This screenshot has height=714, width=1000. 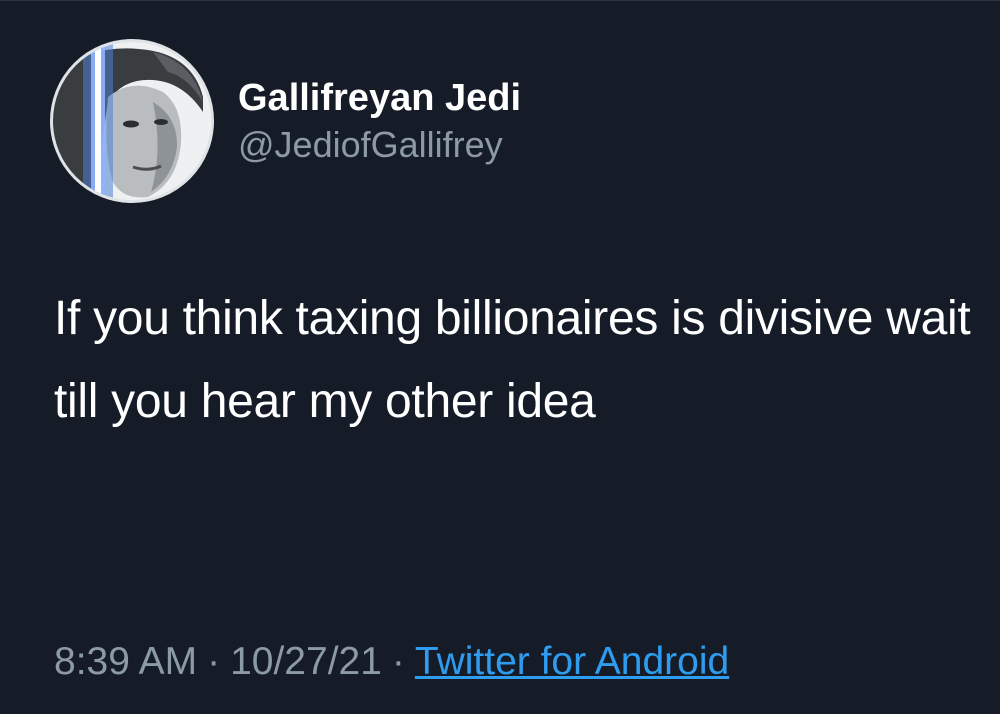 What do you see at coordinates (379, 145) in the screenshot?
I see `user-handle: @JediofGallifrey` at bounding box center [379, 145].